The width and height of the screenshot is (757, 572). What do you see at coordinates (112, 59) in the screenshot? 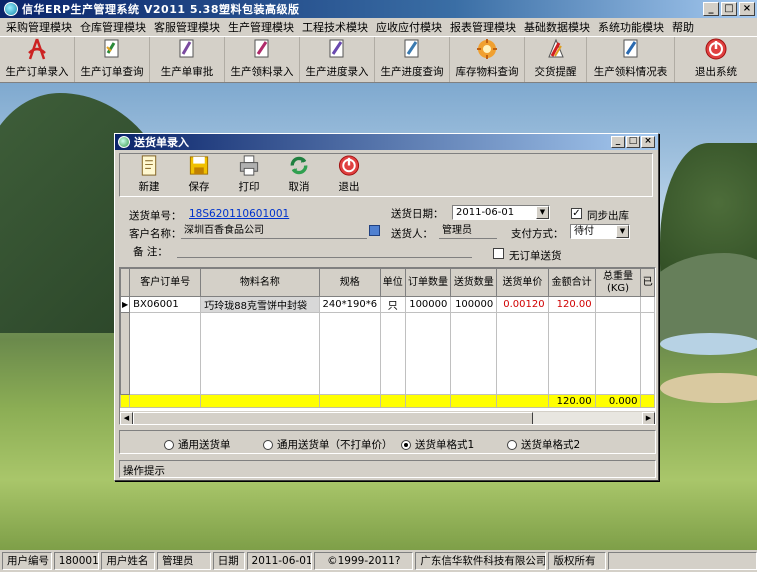
I see `toolbar-order-query-button: 生产订单查询` at bounding box center [112, 59].